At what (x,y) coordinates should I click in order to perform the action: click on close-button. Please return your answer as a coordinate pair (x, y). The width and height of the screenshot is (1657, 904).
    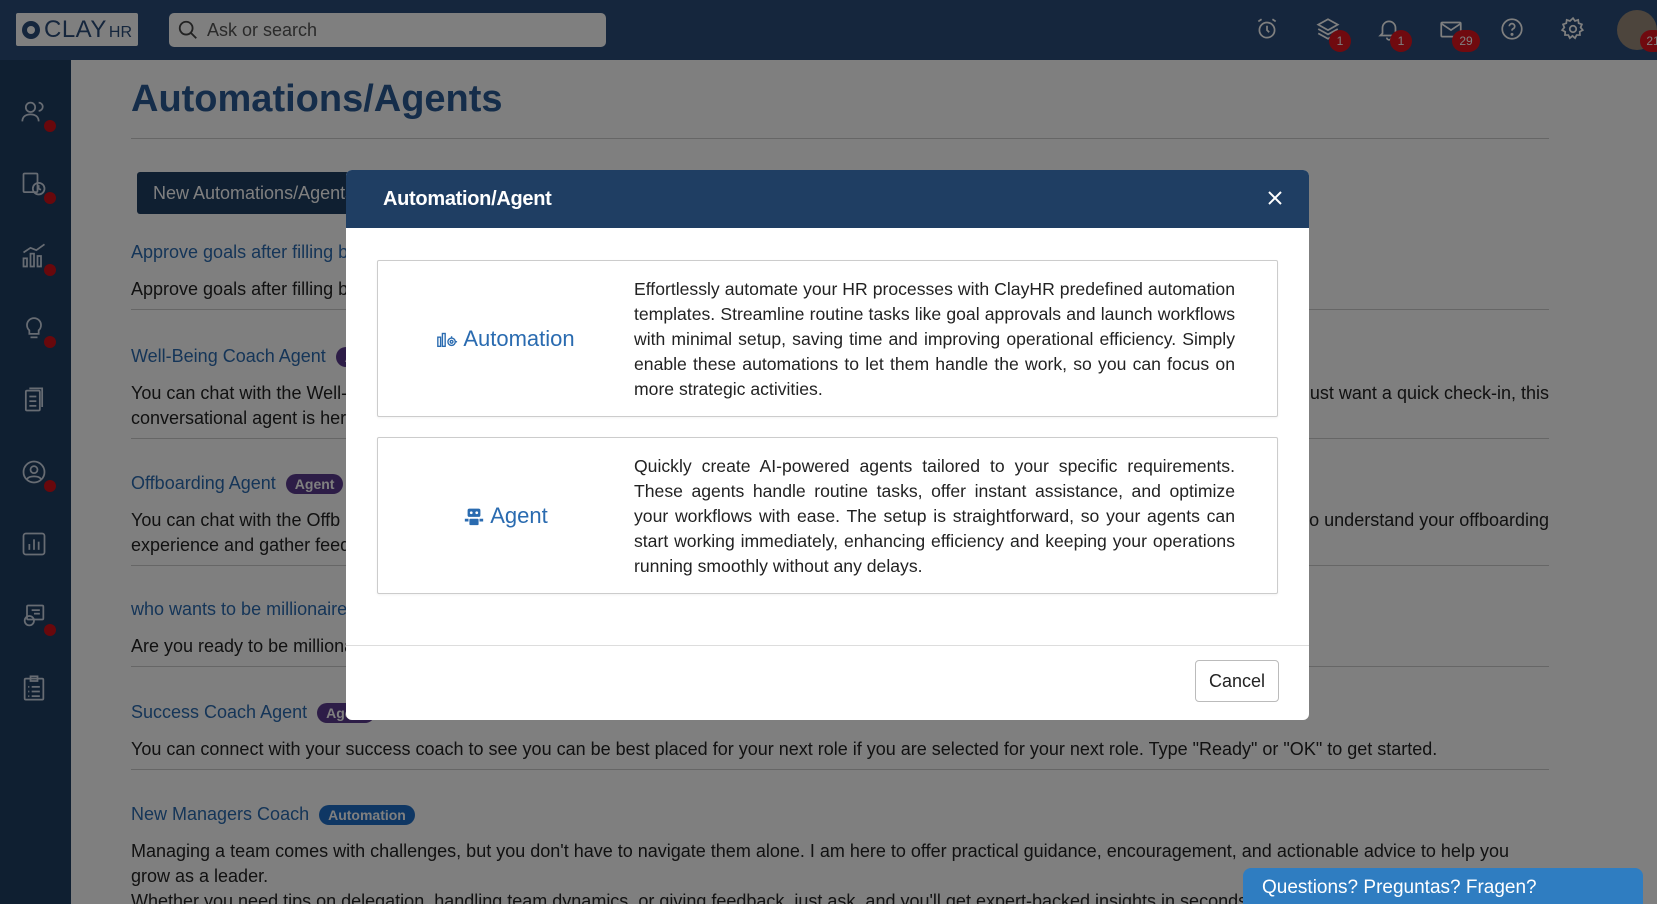
    Looking at the image, I should click on (1275, 198).